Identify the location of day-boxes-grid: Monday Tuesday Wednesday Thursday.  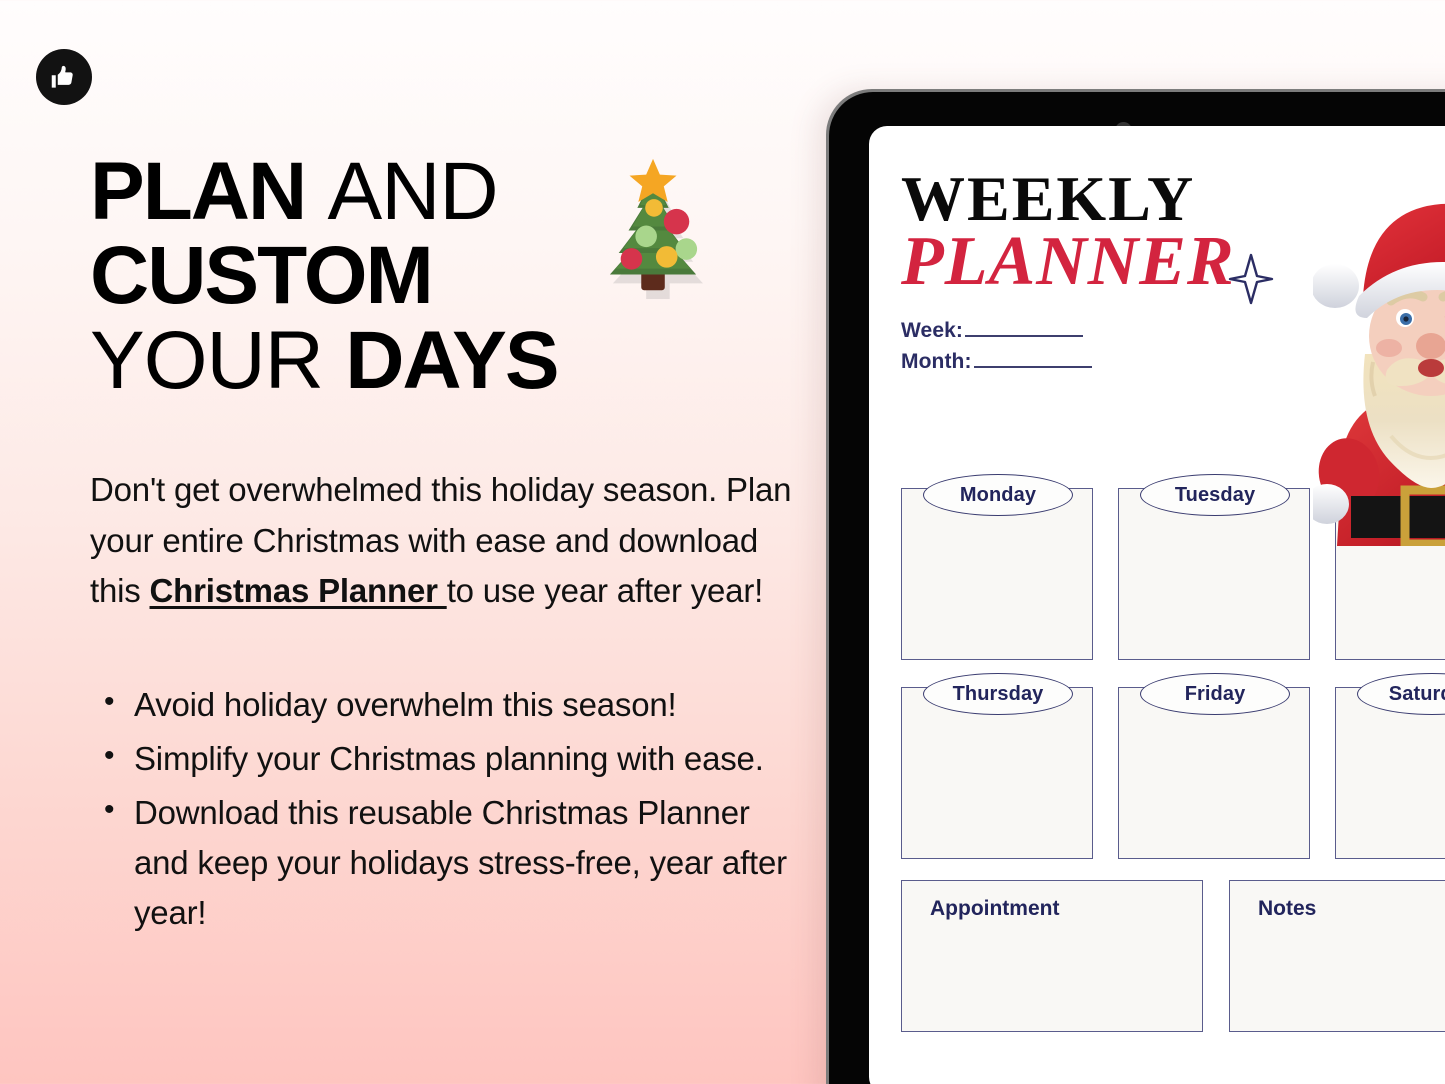
(1173, 666).